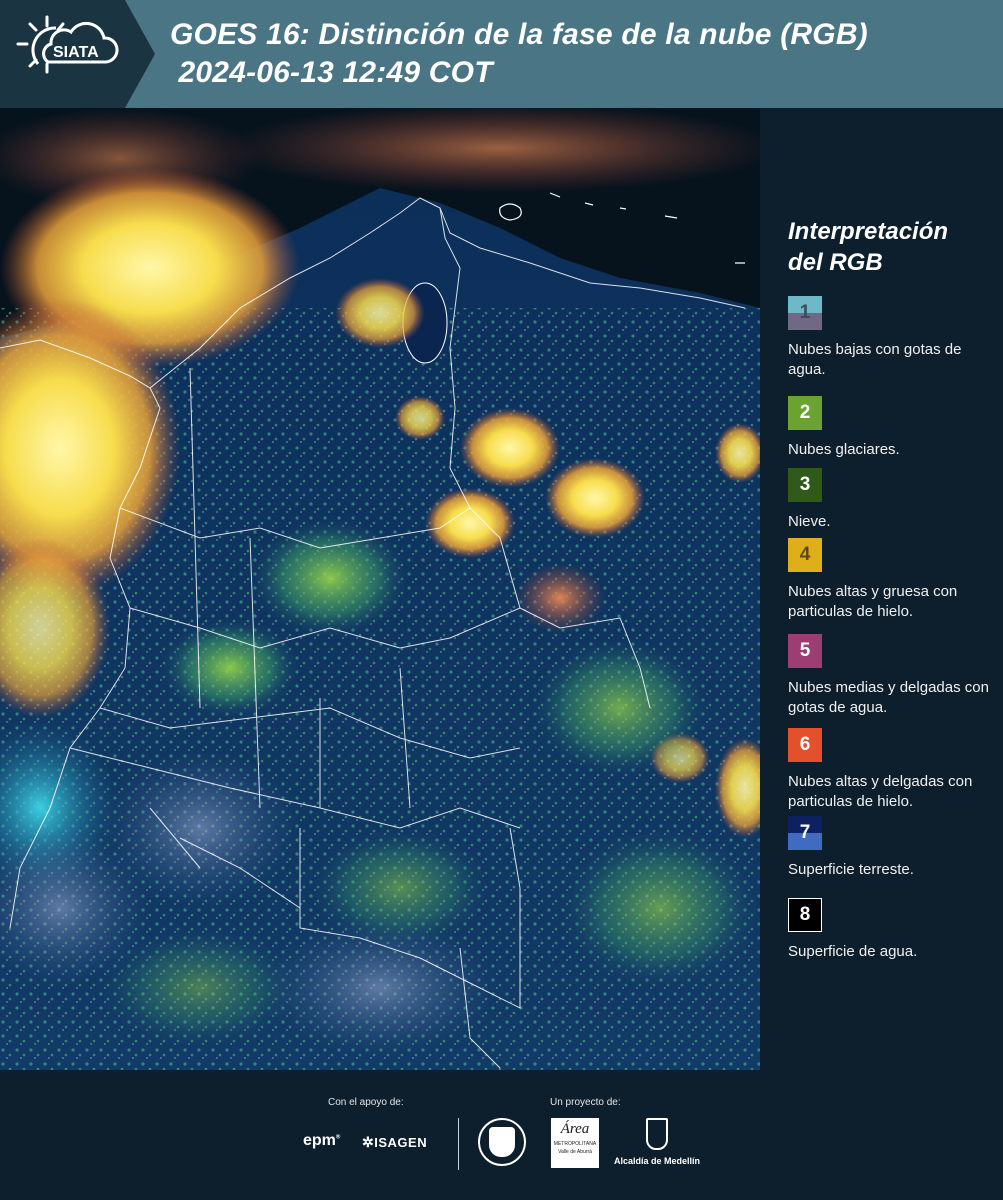 Image resolution: width=1003 pixels, height=1200 pixels. I want to click on legend-number: 3, so click(805, 484).